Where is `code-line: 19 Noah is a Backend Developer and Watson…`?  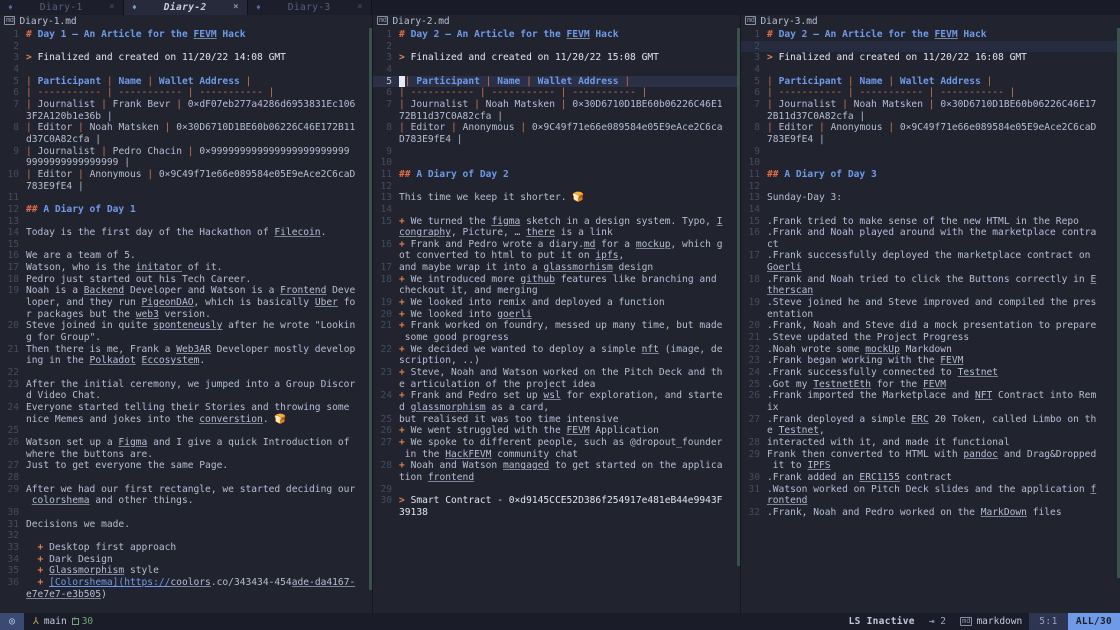
code-line: 19 Noah is a Backend Developer and Watson… is located at coordinates (186, 291).